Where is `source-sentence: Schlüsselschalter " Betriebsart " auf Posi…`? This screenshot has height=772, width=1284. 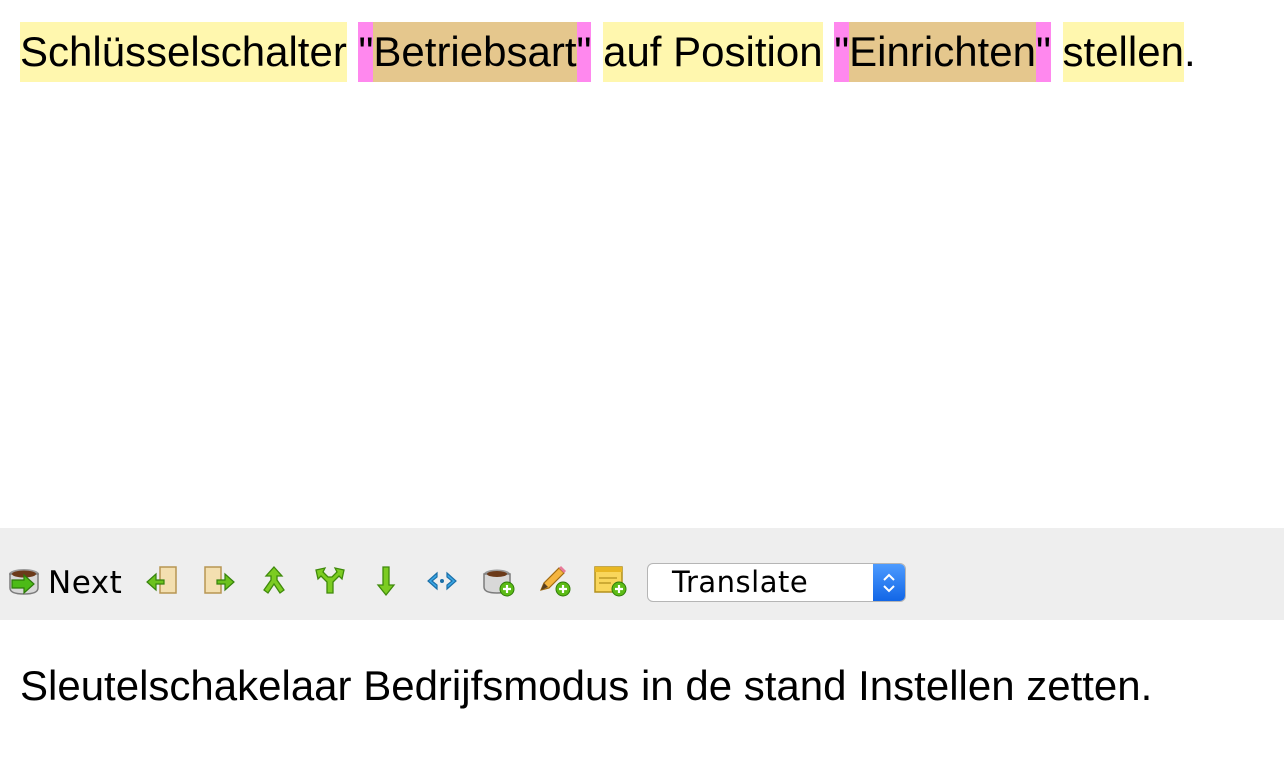 source-sentence: Schlüsselschalter " Betriebsart " auf Posi… is located at coordinates (608, 52).